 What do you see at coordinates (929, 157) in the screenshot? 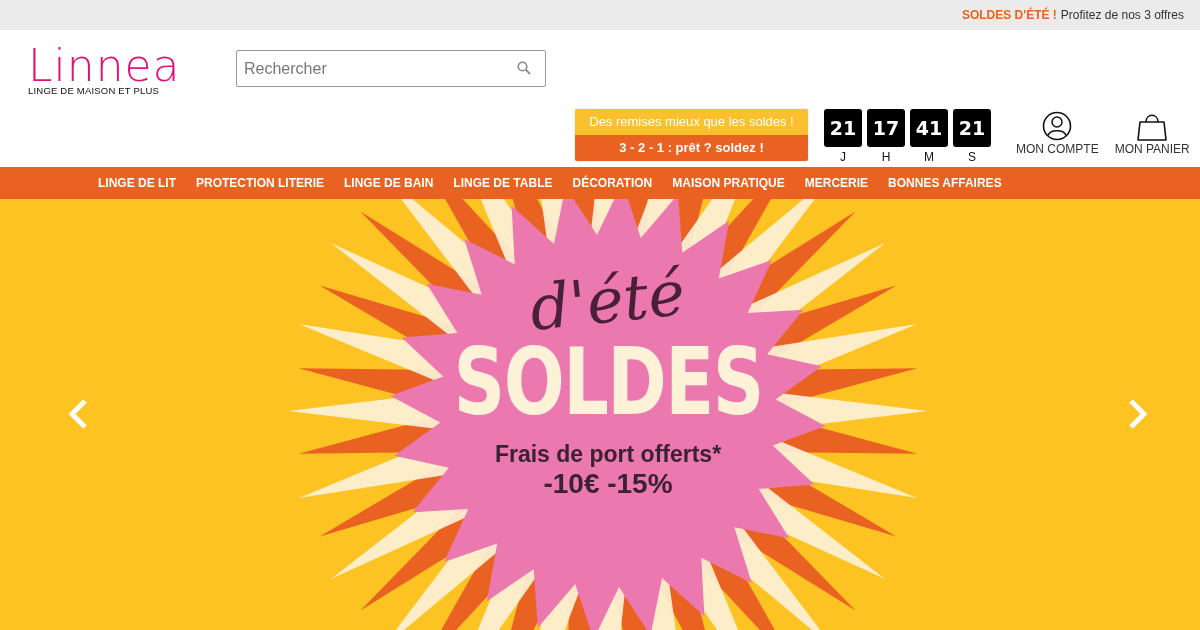
I see `countdown-unit: M` at bounding box center [929, 157].